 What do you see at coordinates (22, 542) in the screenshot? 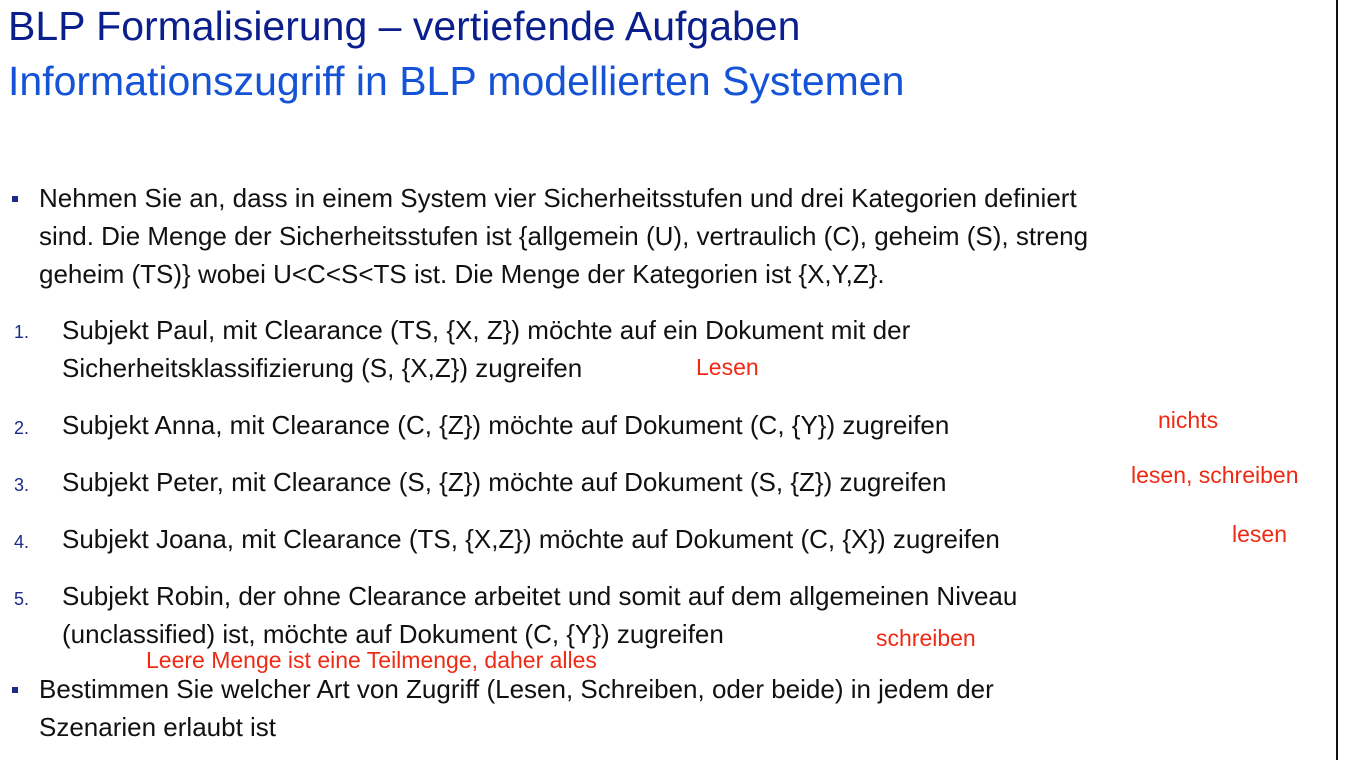
I see `item-number: 4.` at bounding box center [22, 542].